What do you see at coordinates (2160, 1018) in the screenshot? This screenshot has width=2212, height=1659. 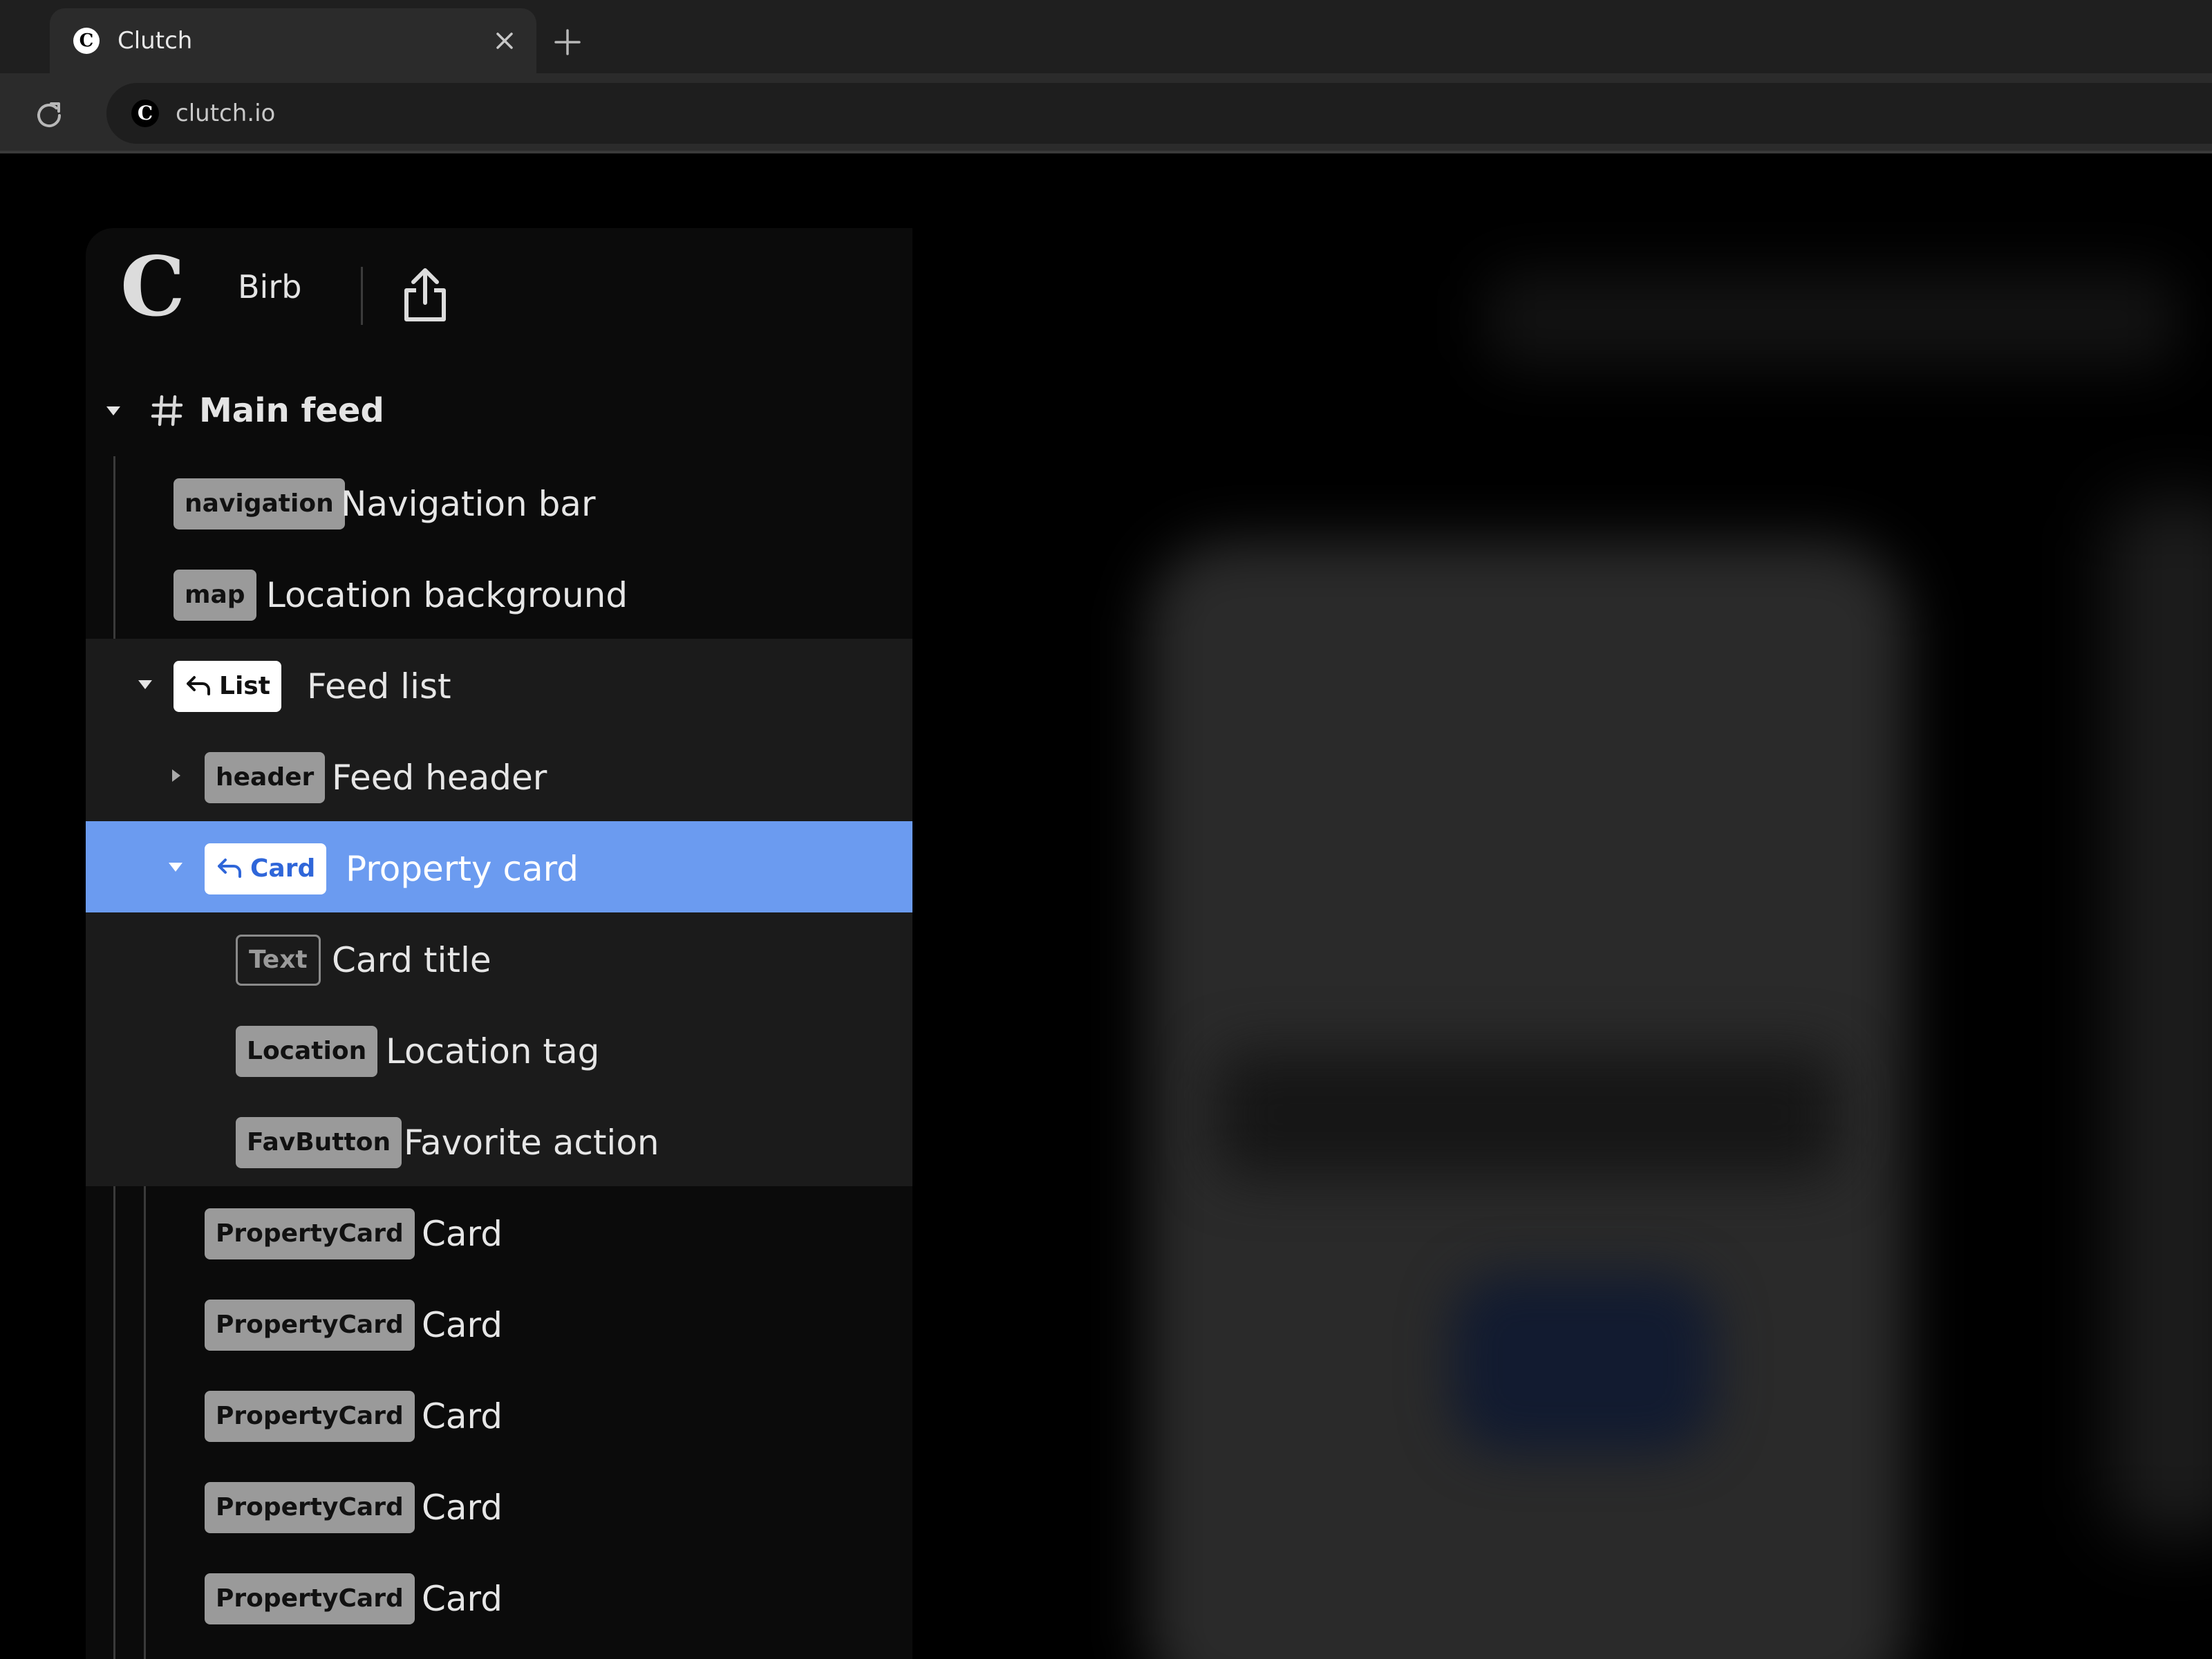 I see `blurred-side-panel` at bounding box center [2160, 1018].